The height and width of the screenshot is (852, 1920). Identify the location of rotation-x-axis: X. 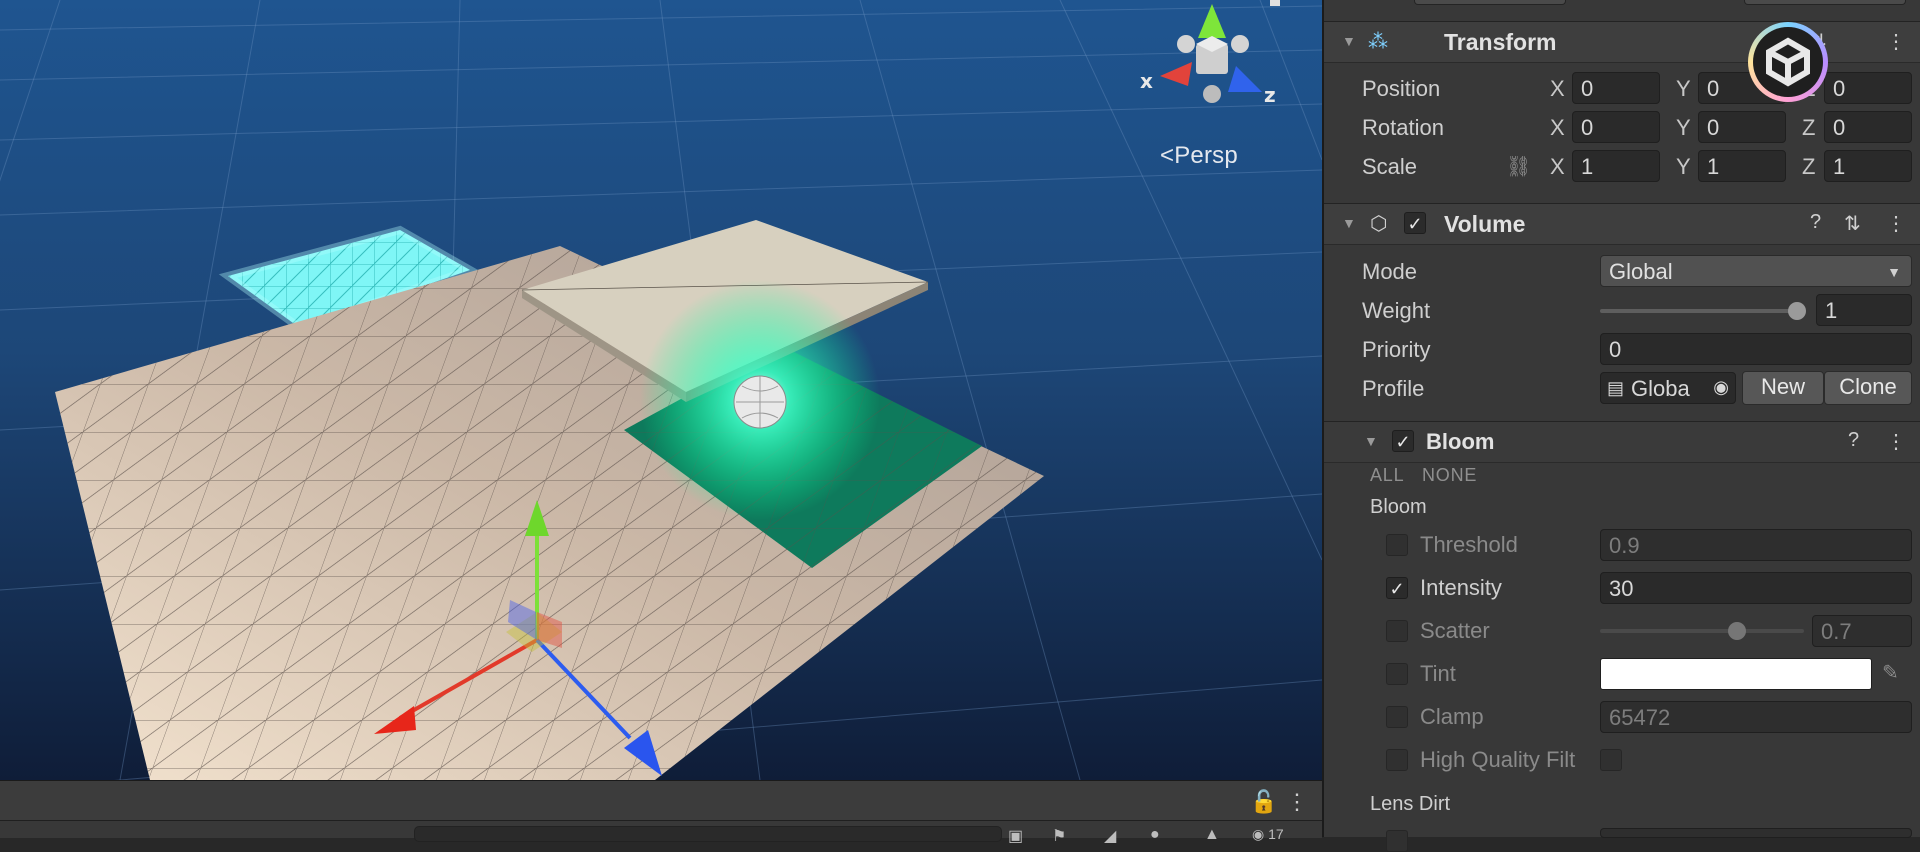
(1557, 127).